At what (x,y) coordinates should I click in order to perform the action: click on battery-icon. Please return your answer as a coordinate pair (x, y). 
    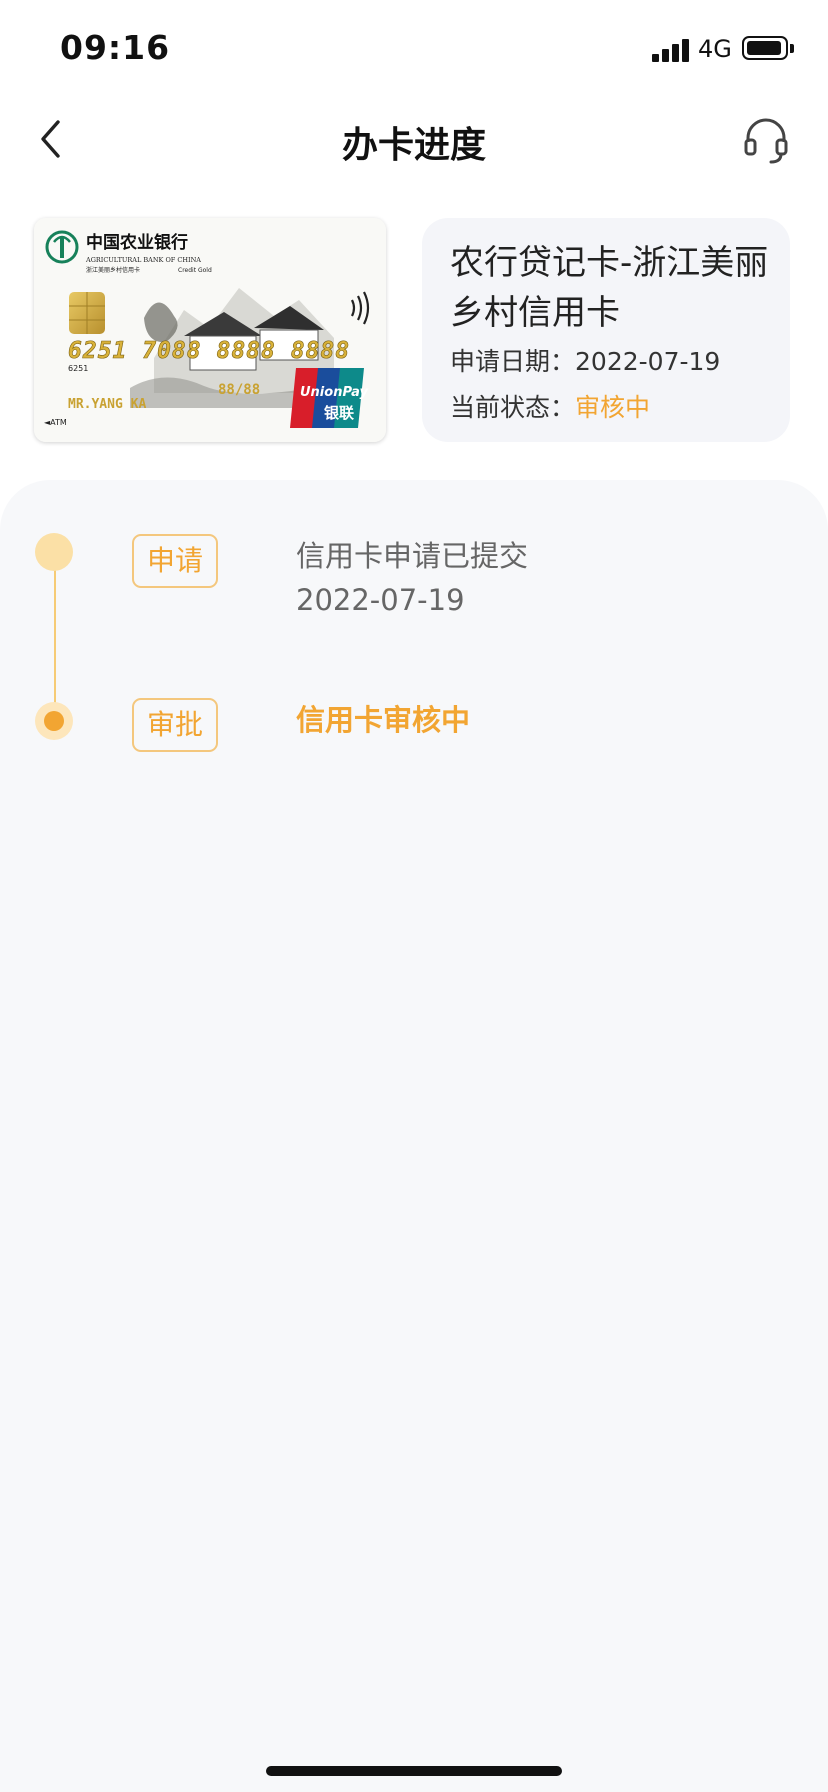
    Looking at the image, I should click on (765, 48).